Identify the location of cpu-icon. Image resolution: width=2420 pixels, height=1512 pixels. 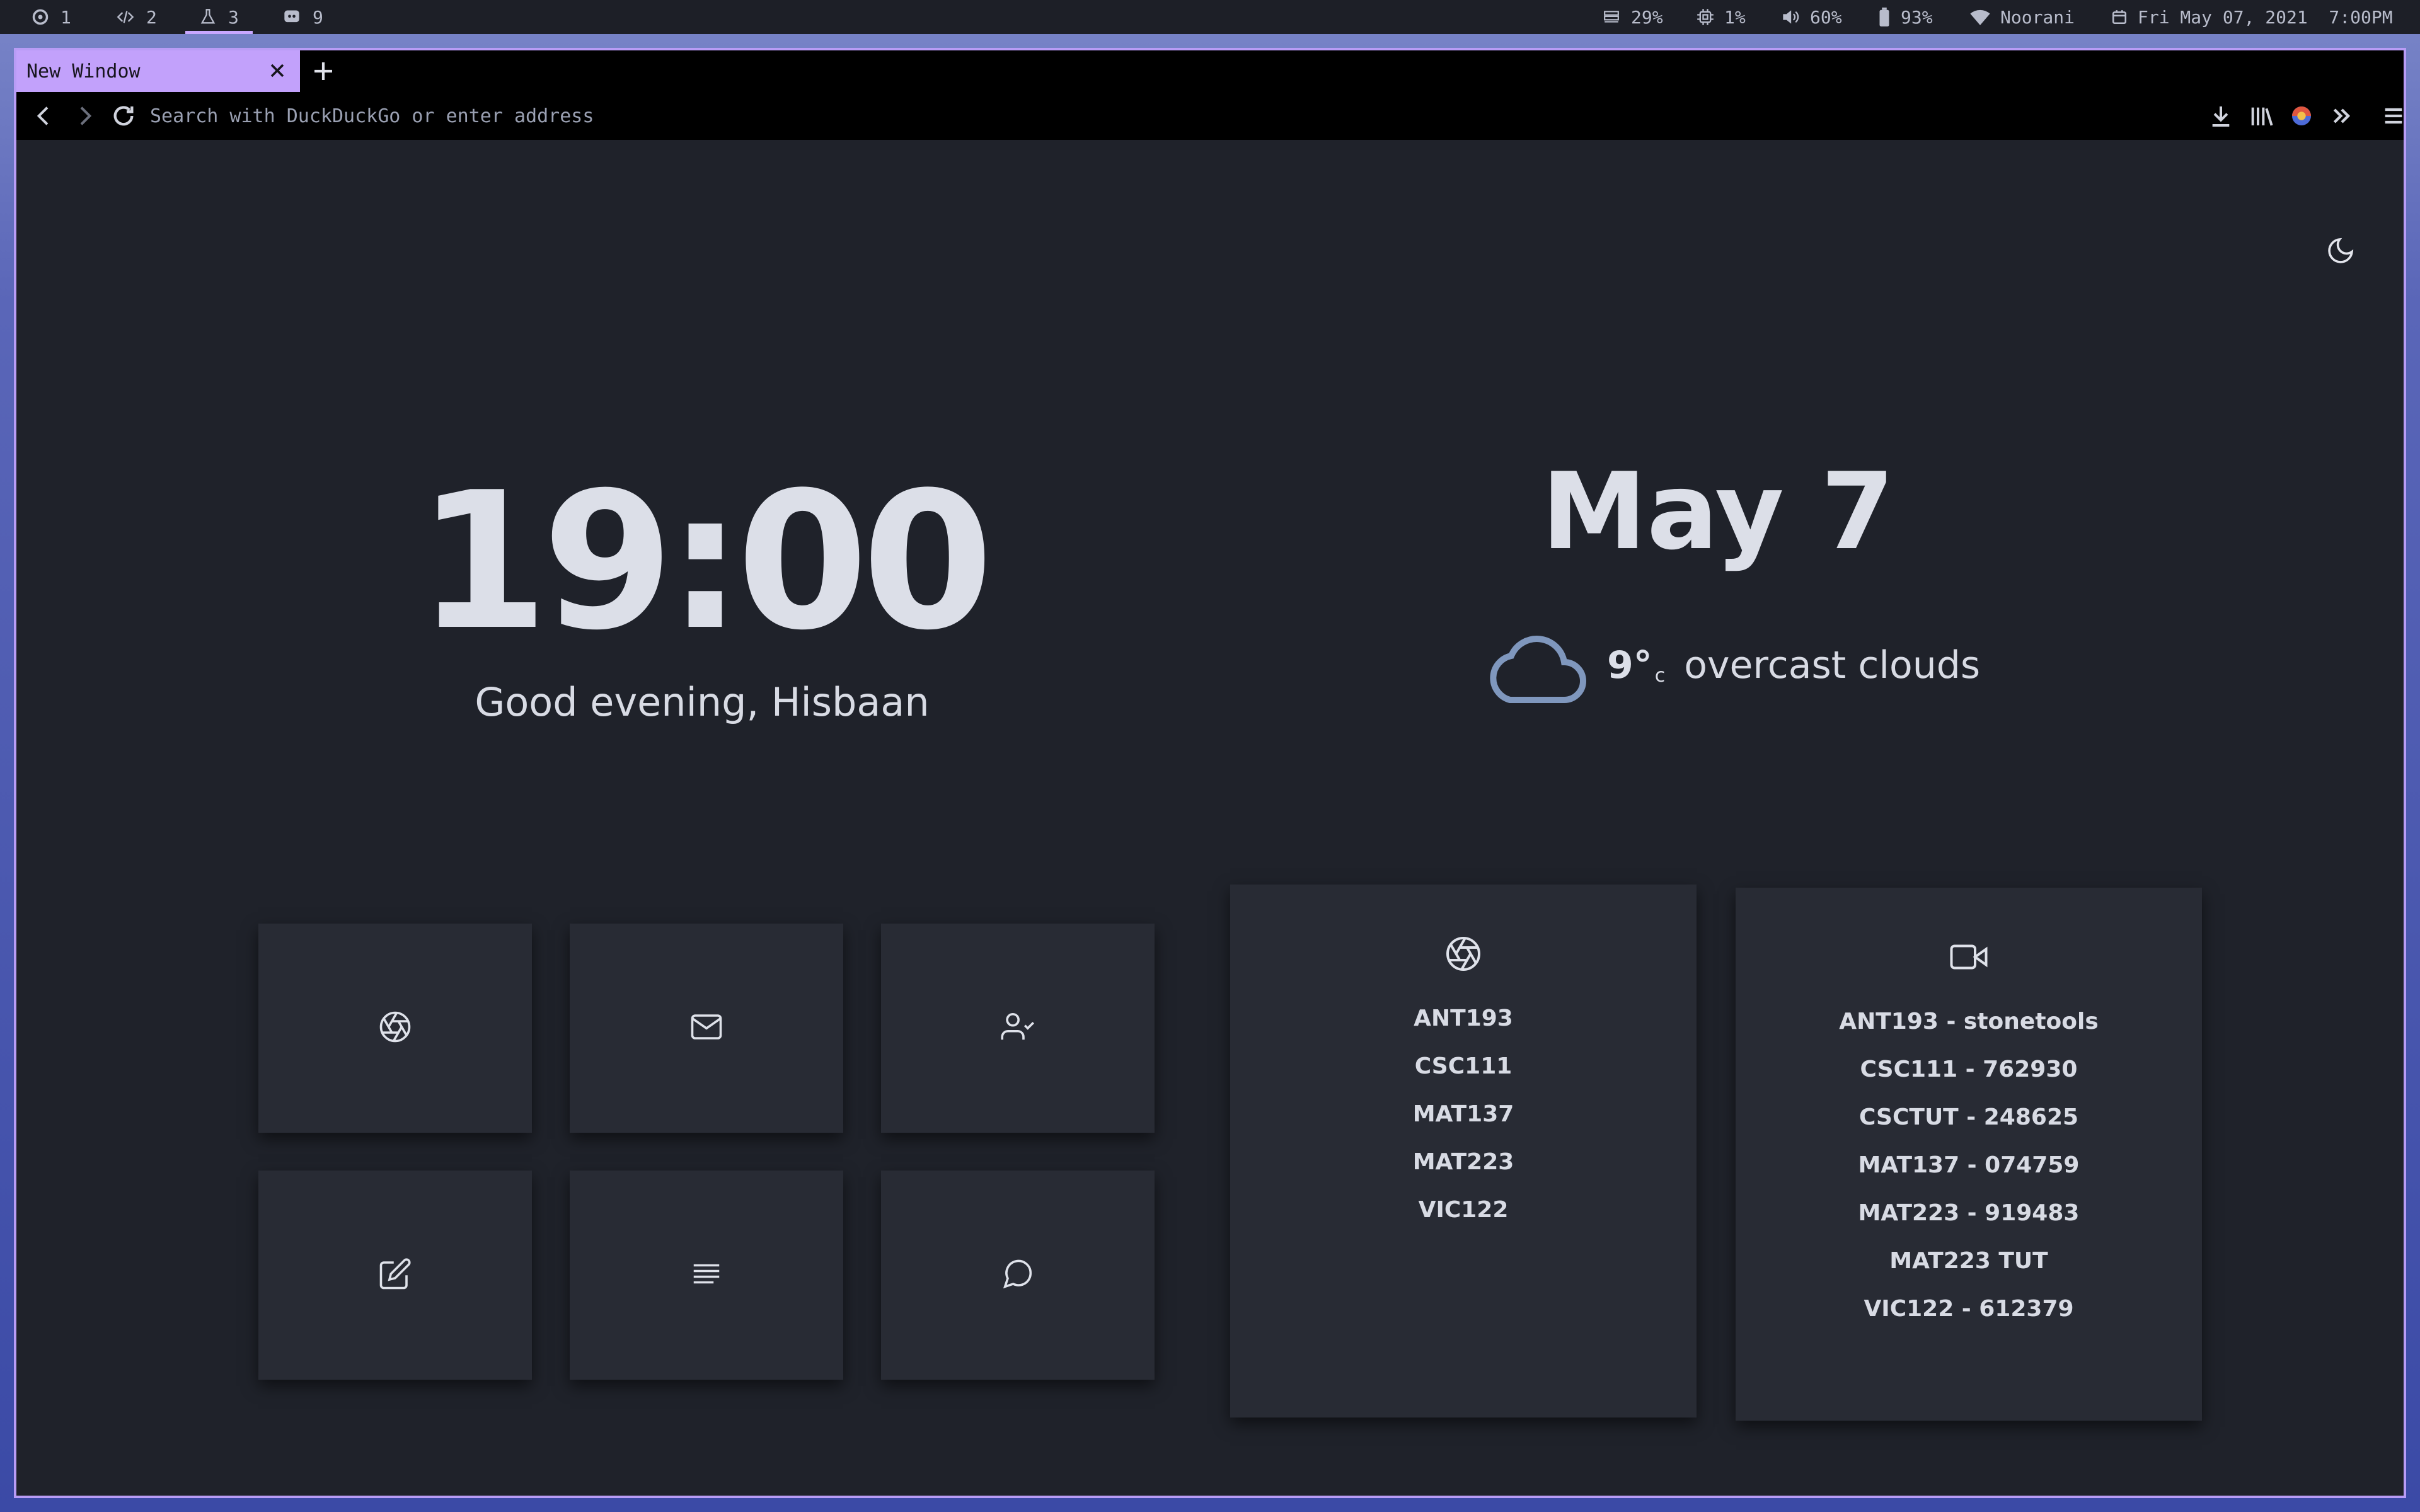
(1706, 17).